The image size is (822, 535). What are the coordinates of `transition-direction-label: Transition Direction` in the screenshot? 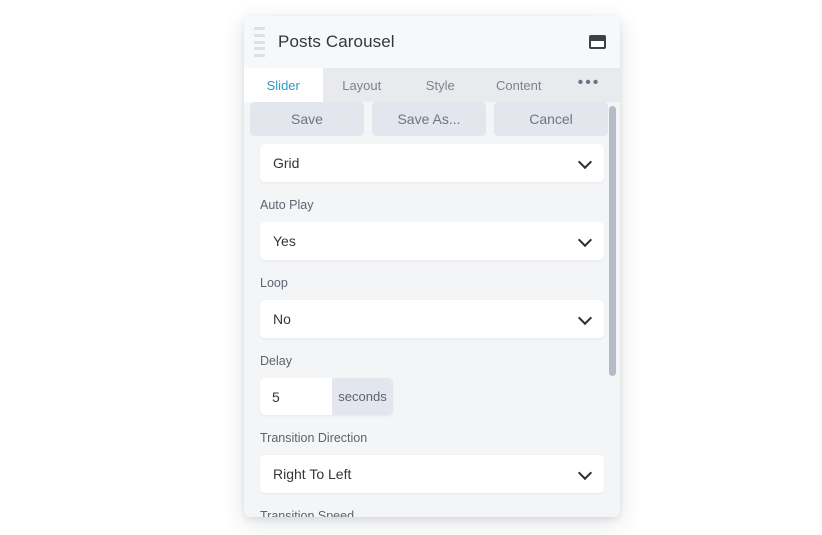 It's located at (314, 438).